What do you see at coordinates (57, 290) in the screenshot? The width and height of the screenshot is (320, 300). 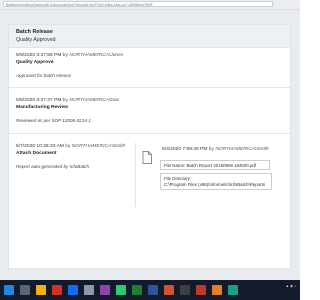 I see `chrome-icon` at bounding box center [57, 290].